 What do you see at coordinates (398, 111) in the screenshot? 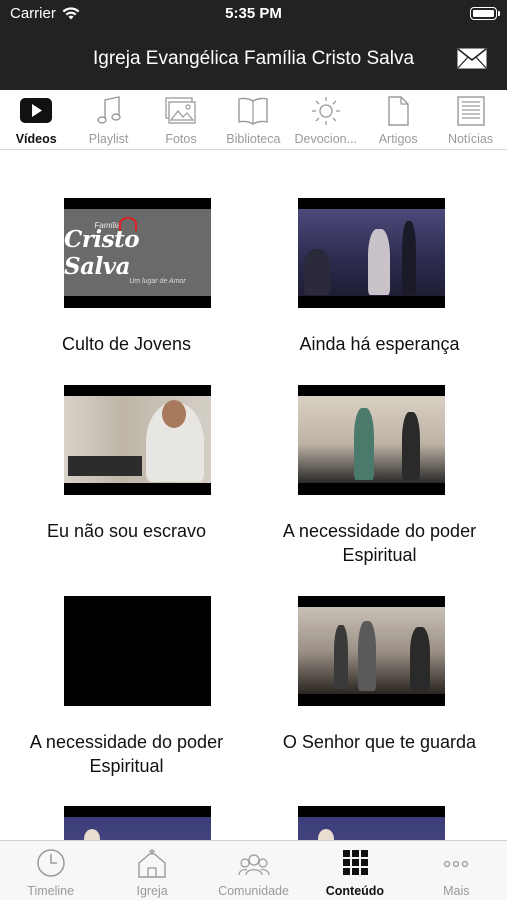
I see `document-icon` at bounding box center [398, 111].